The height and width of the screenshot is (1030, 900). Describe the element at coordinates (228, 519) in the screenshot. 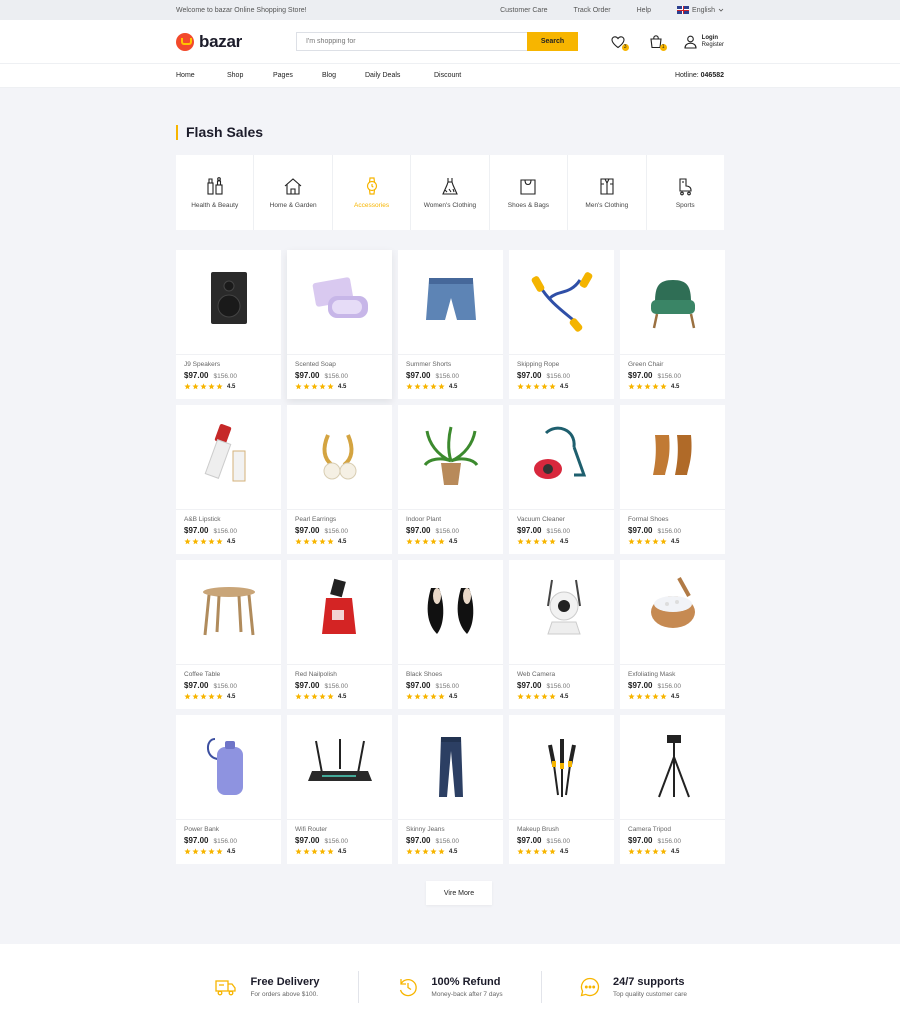

I see `product-name: A&B Lipstick` at that location.